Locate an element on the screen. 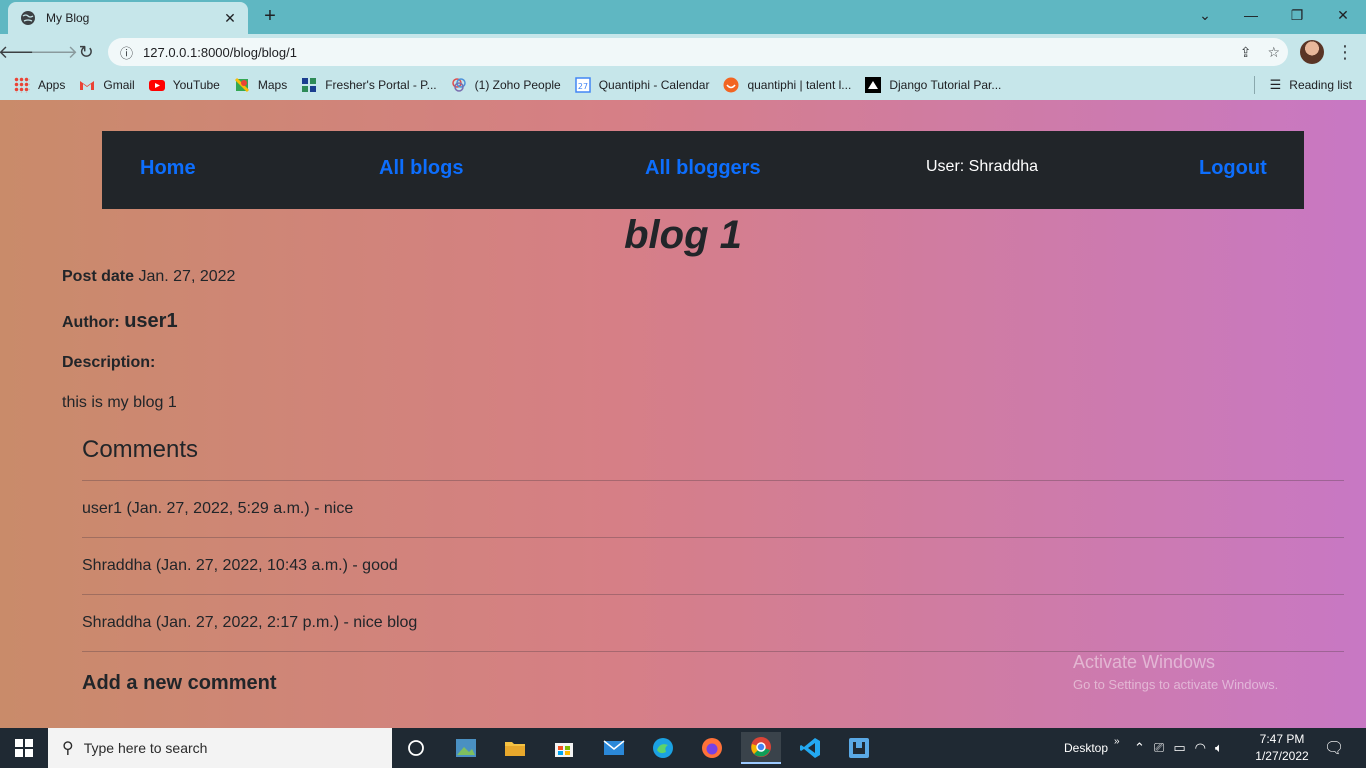 The image size is (1366, 768). show-hidden-icons-chevron-up-icon: ⌃ is located at coordinates (1139, 748).